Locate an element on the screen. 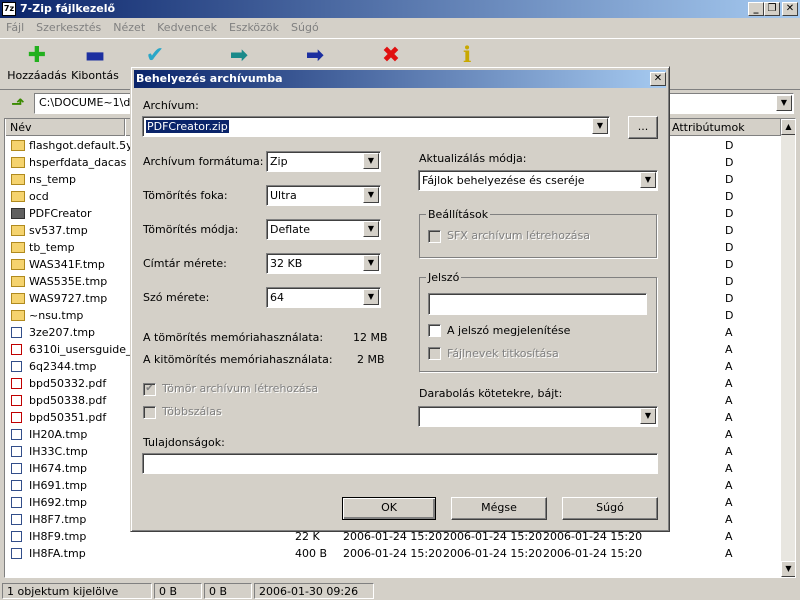 The width and height of the screenshot is (800, 600). archive-name-value: PDFCreator.zip is located at coordinates (187, 126).